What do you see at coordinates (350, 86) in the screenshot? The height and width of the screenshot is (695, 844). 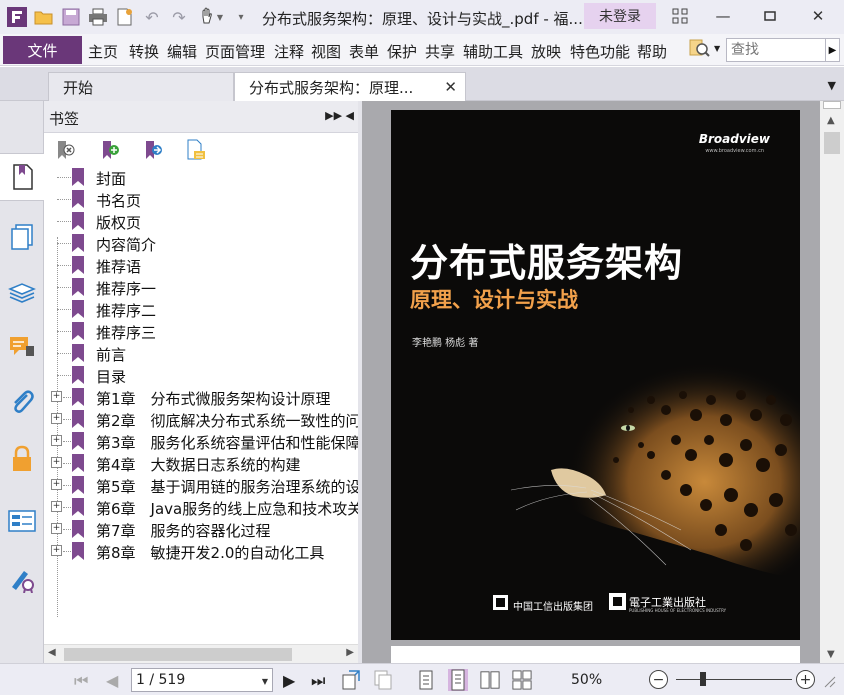 I see `tab-document: 分布式服务架构：原理... ✕` at bounding box center [350, 86].